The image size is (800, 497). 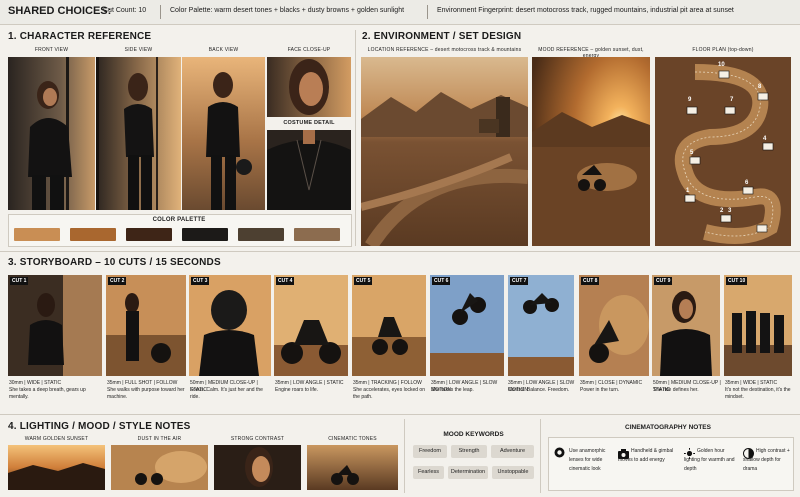 What do you see at coordinates (297, 390) in the screenshot?
I see `cut-4-desc: Engine roars to life.` at bounding box center [297, 390].